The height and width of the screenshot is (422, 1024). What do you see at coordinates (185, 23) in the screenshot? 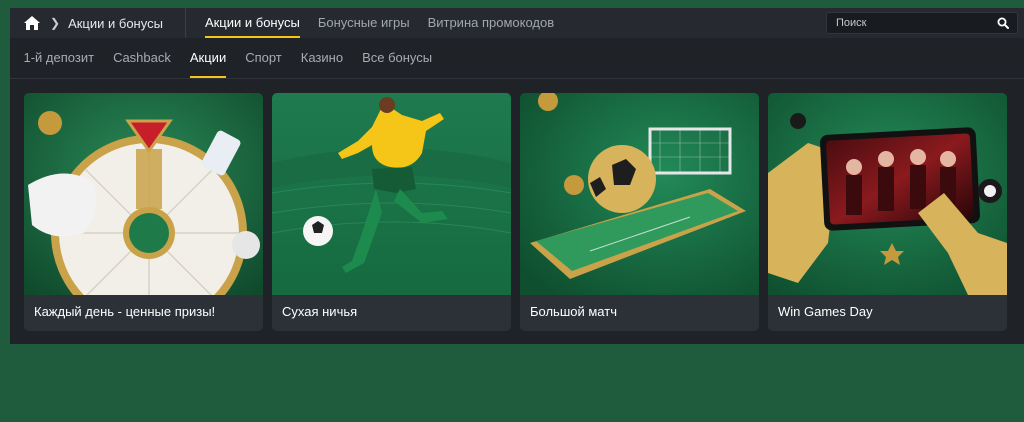
I see `divider` at bounding box center [185, 23].